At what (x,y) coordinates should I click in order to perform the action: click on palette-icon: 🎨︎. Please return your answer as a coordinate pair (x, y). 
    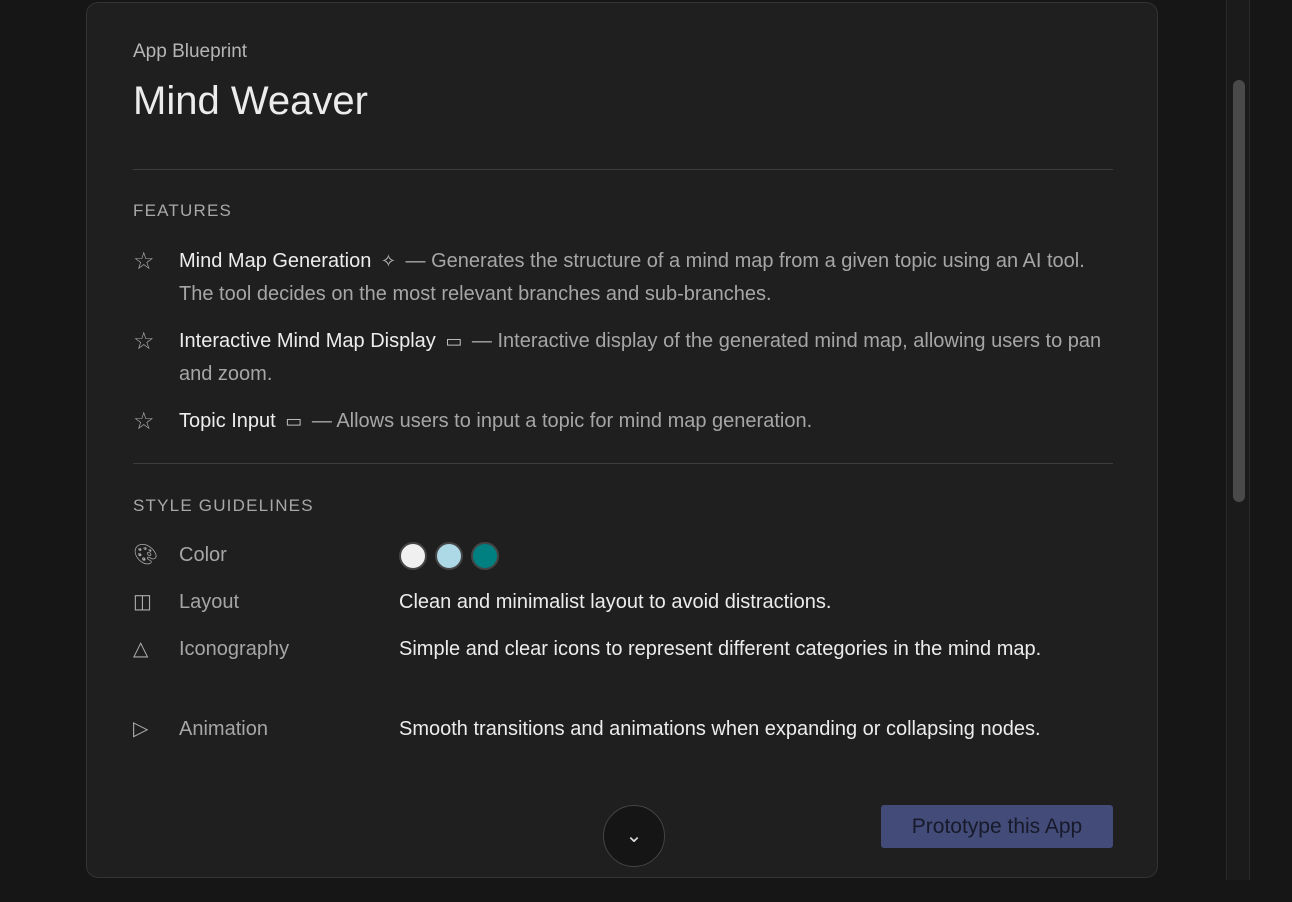
    Looking at the image, I should click on (146, 555).